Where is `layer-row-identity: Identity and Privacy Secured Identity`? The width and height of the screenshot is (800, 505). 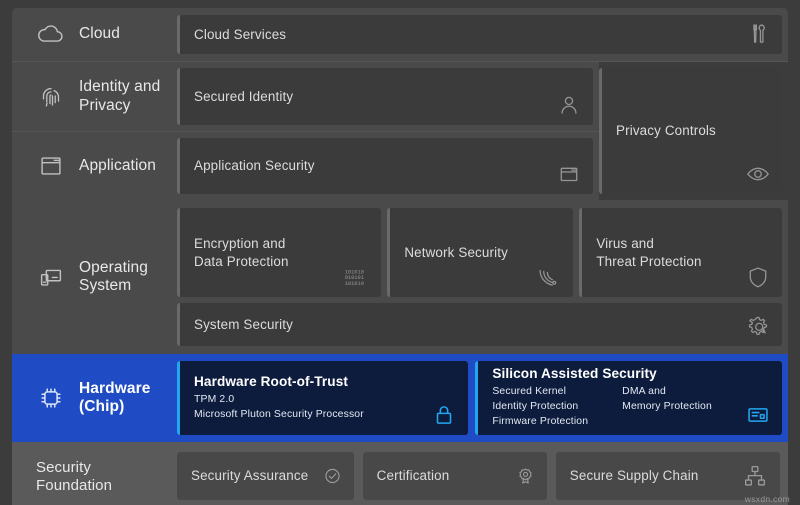
layer-row-identity: Identity and Privacy Secured Identity is located at coordinates (305, 97).